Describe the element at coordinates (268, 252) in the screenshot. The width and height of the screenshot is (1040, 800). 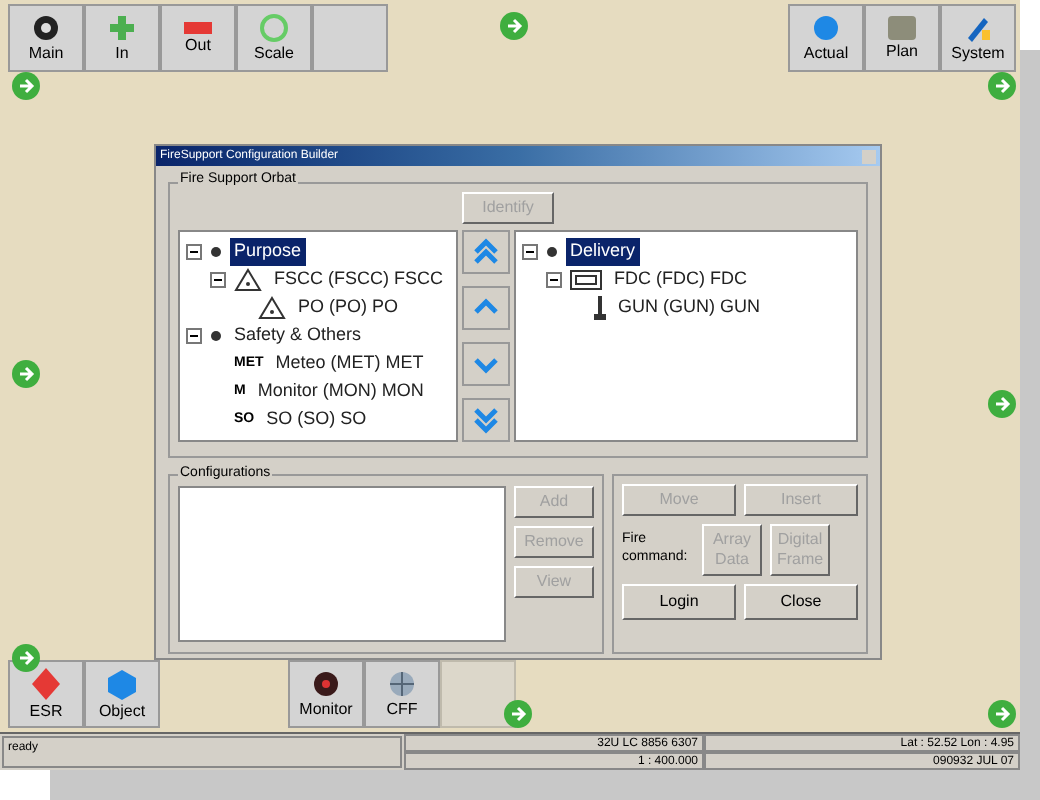
I see `tree-item: Purpose` at that location.